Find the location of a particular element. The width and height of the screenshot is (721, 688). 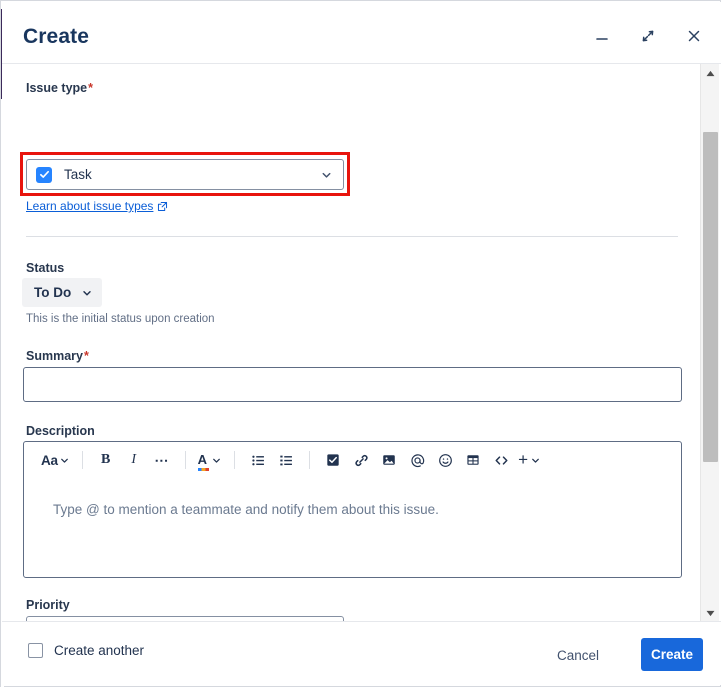

ellipsis-label: ⋯ is located at coordinates (161, 460).